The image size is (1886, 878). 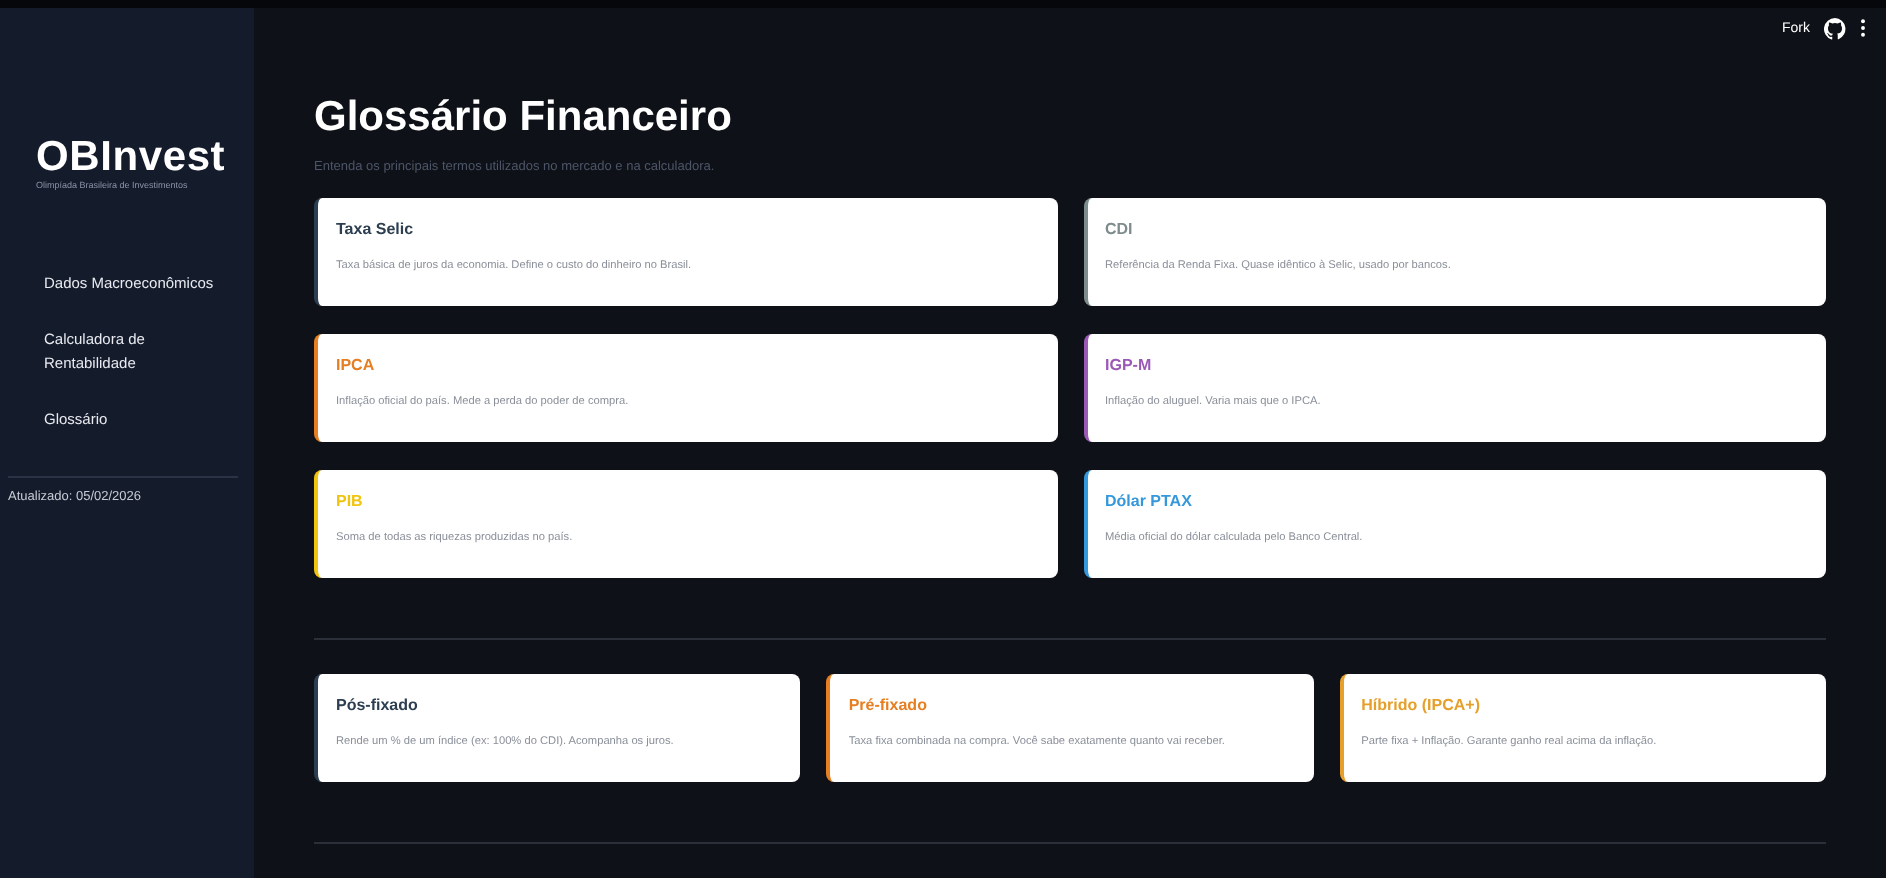 I want to click on term-title: Taxa Selic, so click(x=376, y=230).